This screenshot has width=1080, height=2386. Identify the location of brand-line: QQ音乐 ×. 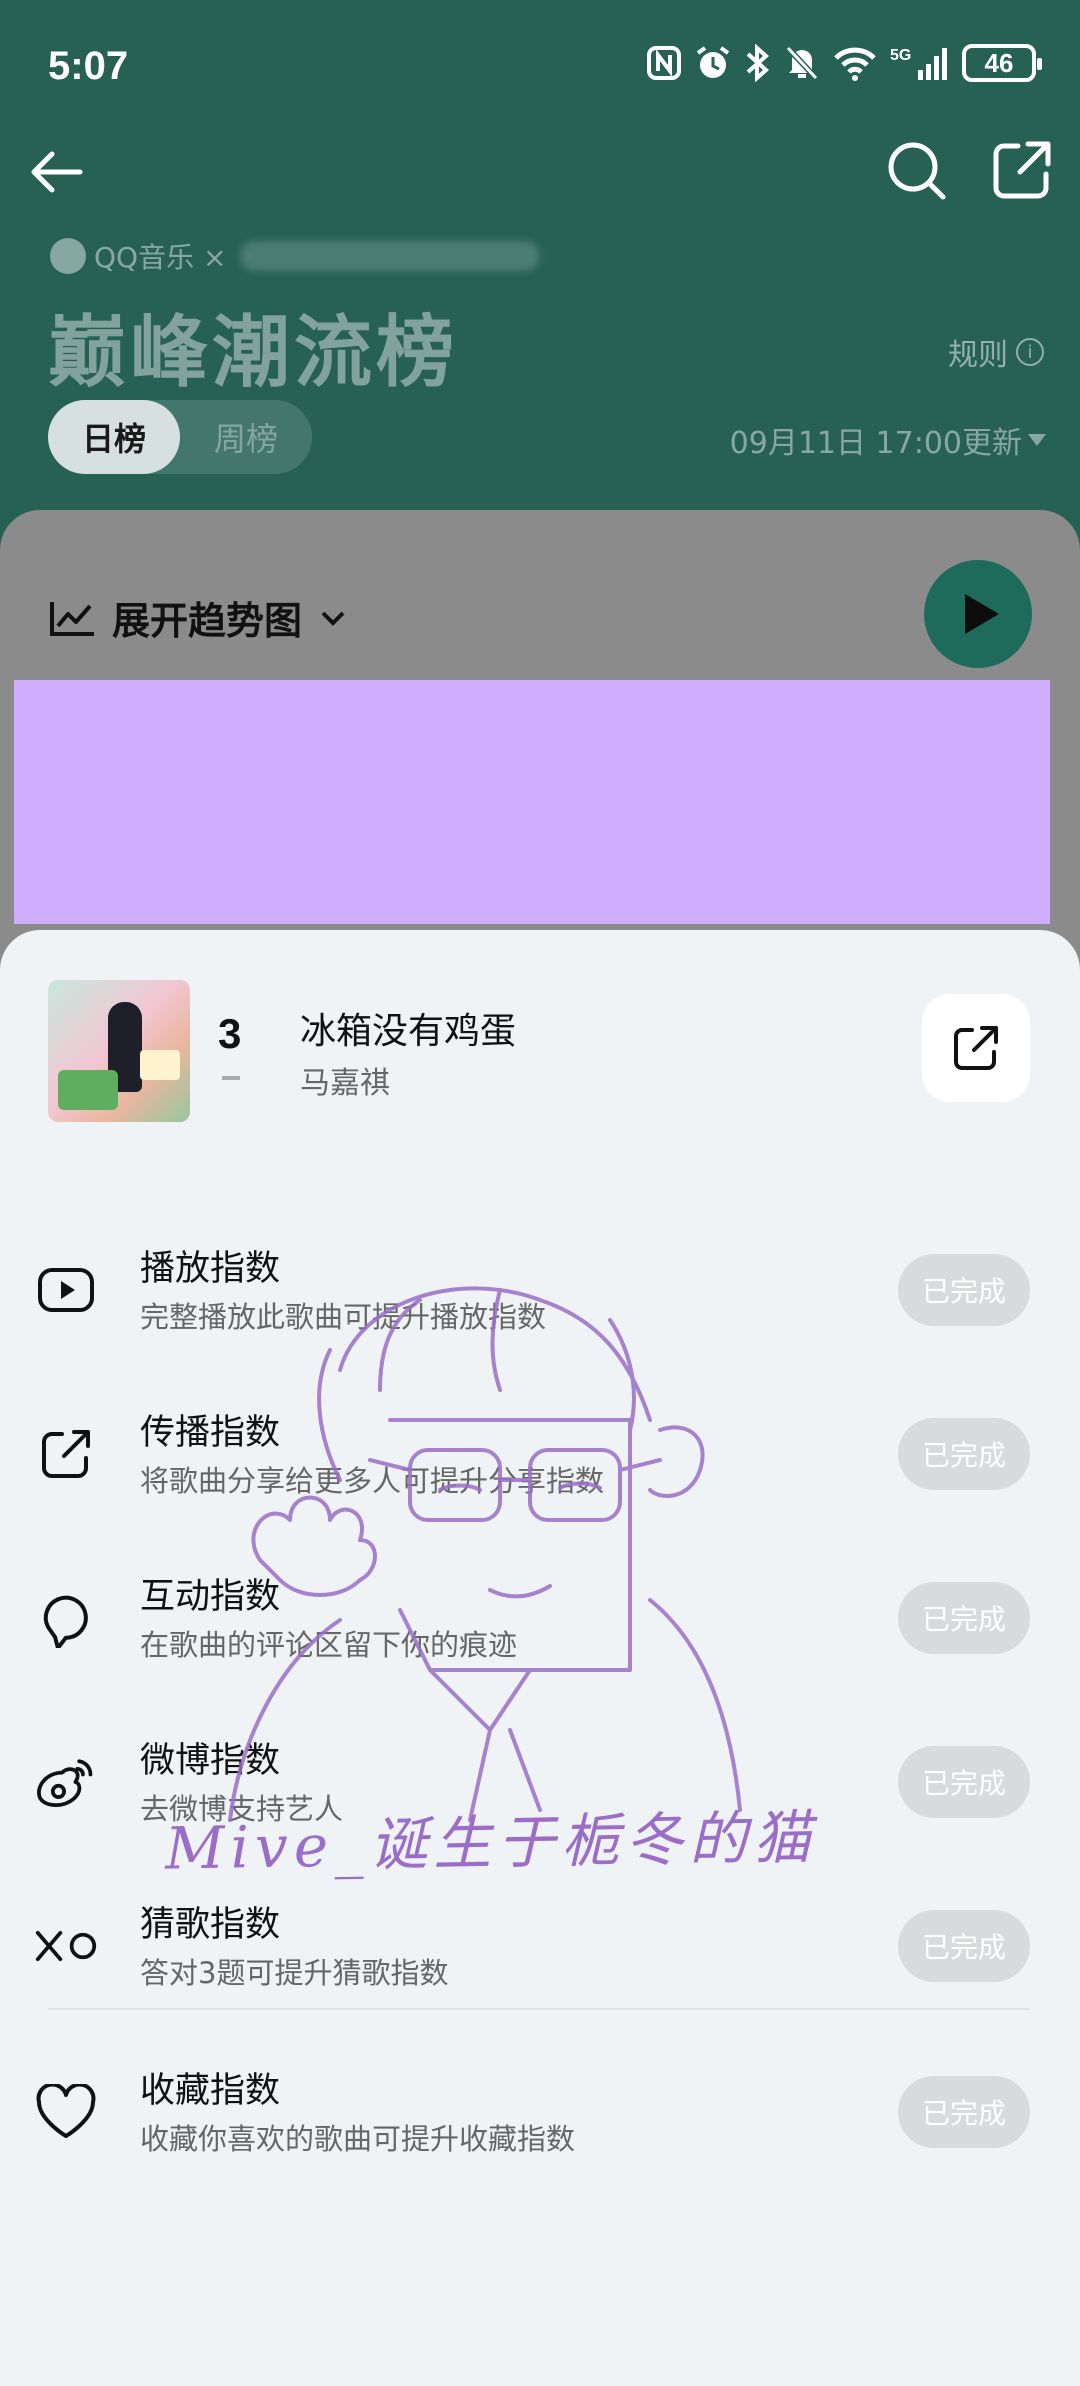
(295, 256).